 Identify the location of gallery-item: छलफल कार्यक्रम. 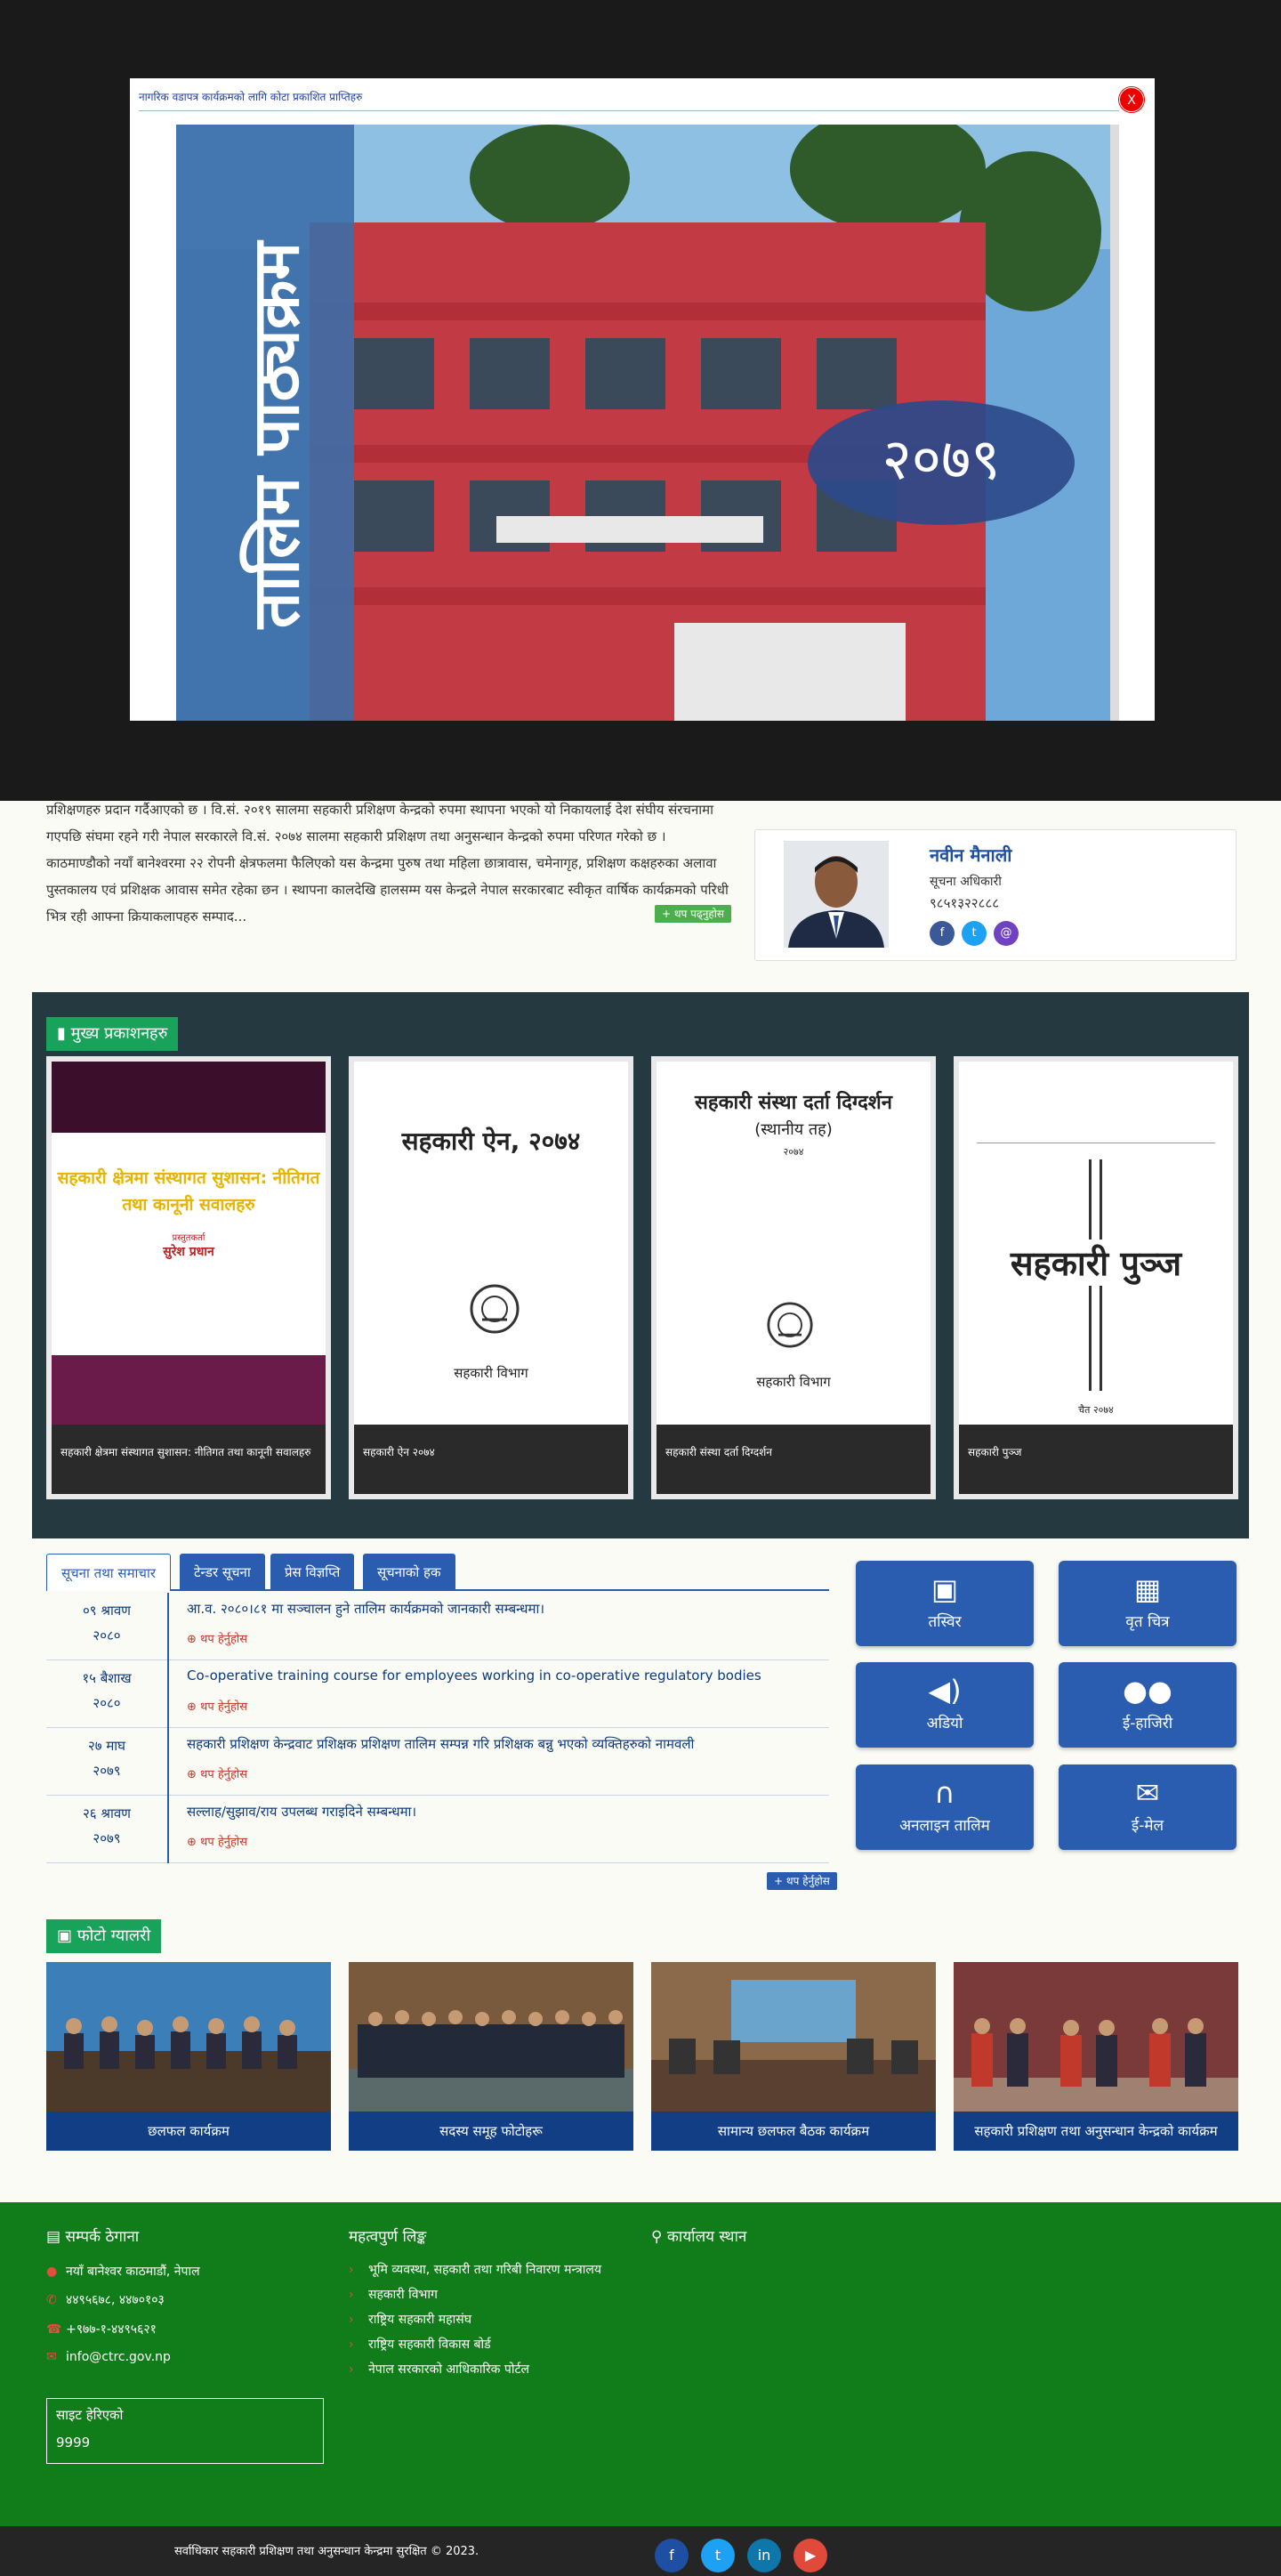
(188, 2056).